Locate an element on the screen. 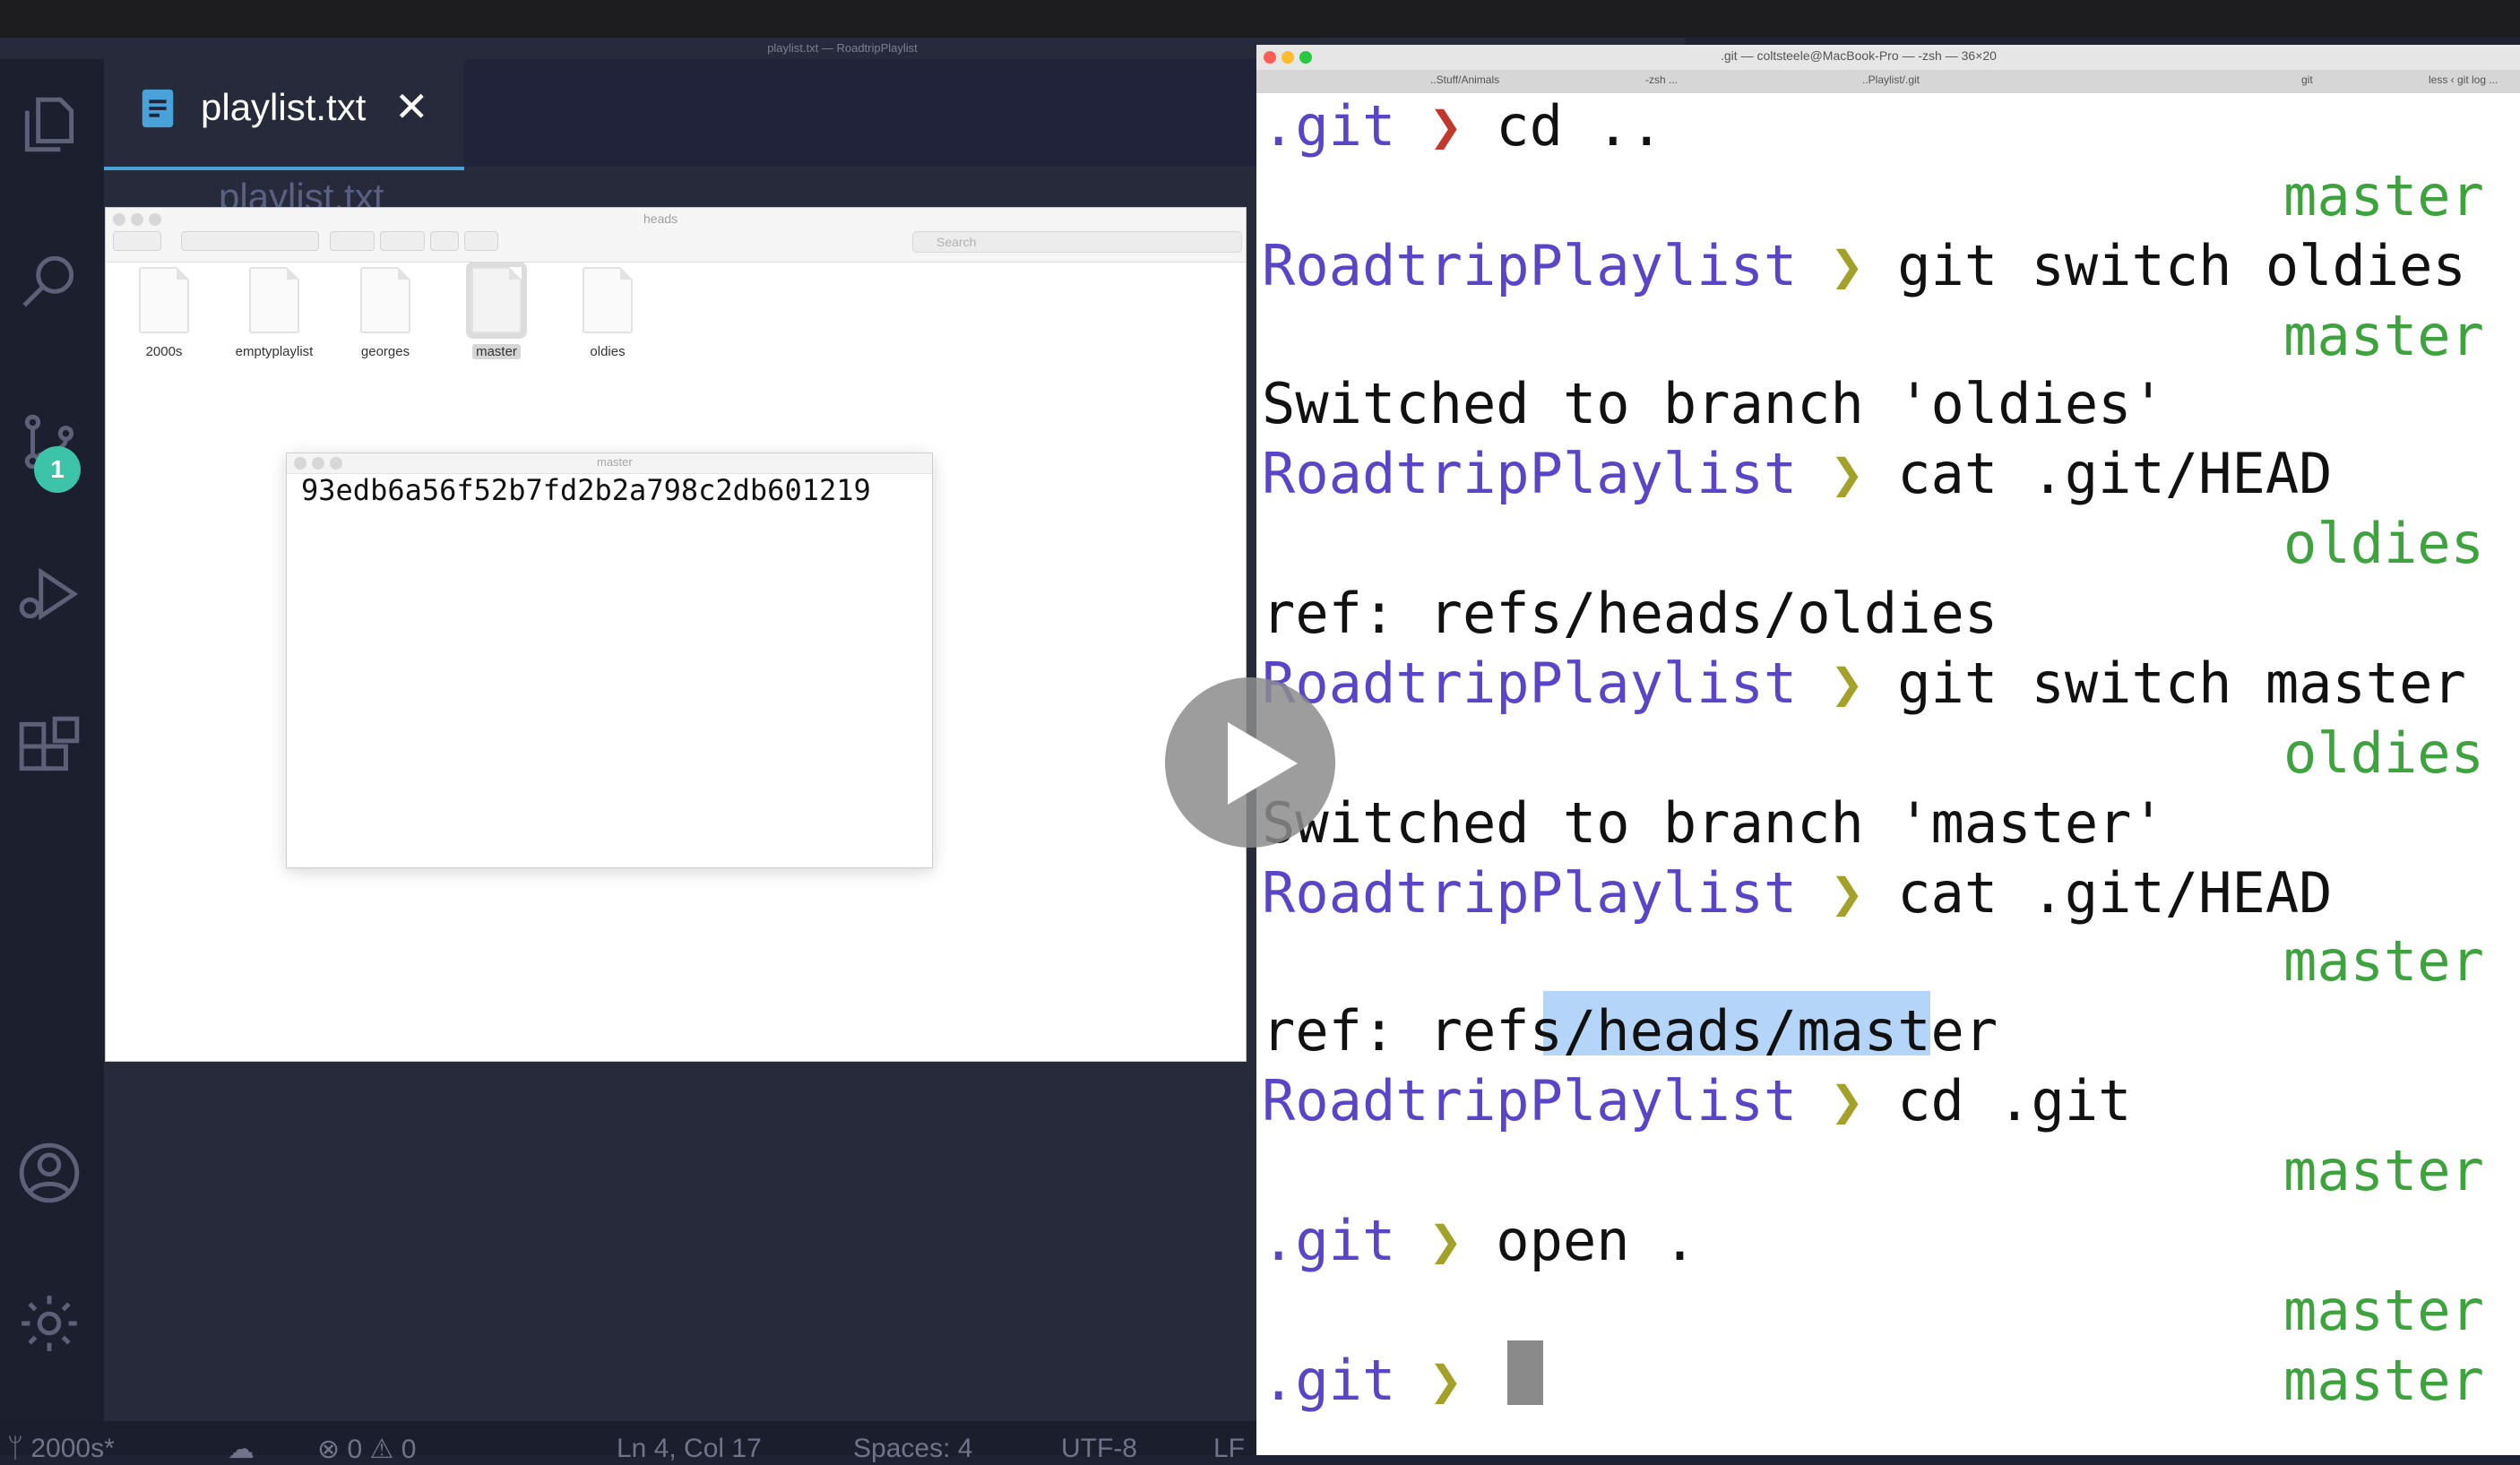 Image resolution: width=2520 pixels, height=1465 pixels. file-2000s: 2000s is located at coordinates (164, 313).